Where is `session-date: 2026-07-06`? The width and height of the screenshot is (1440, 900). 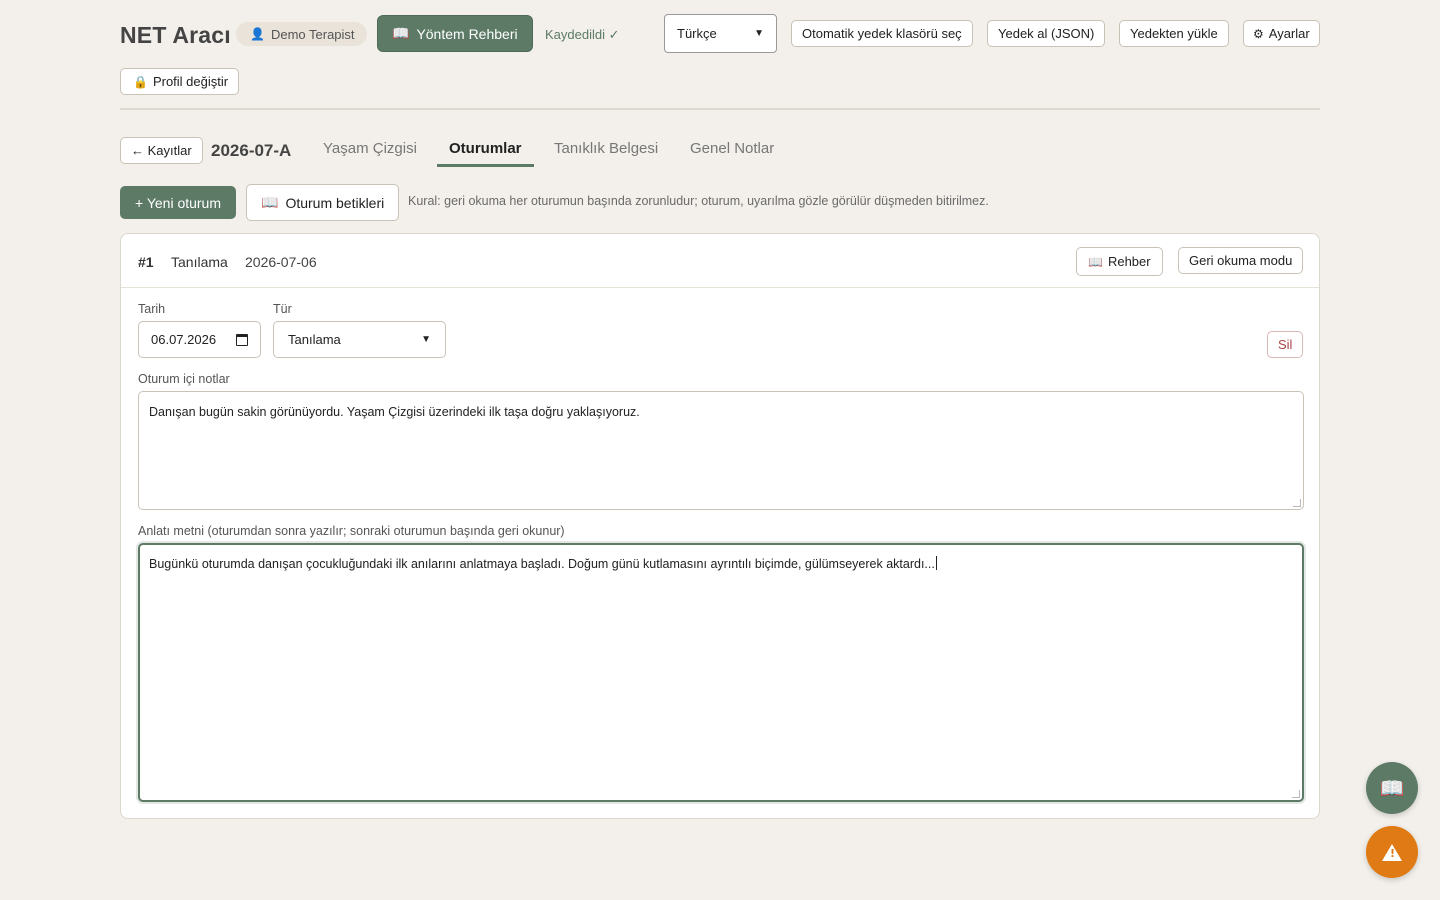
session-date: 2026-07-06 is located at coordinates (281, 262).